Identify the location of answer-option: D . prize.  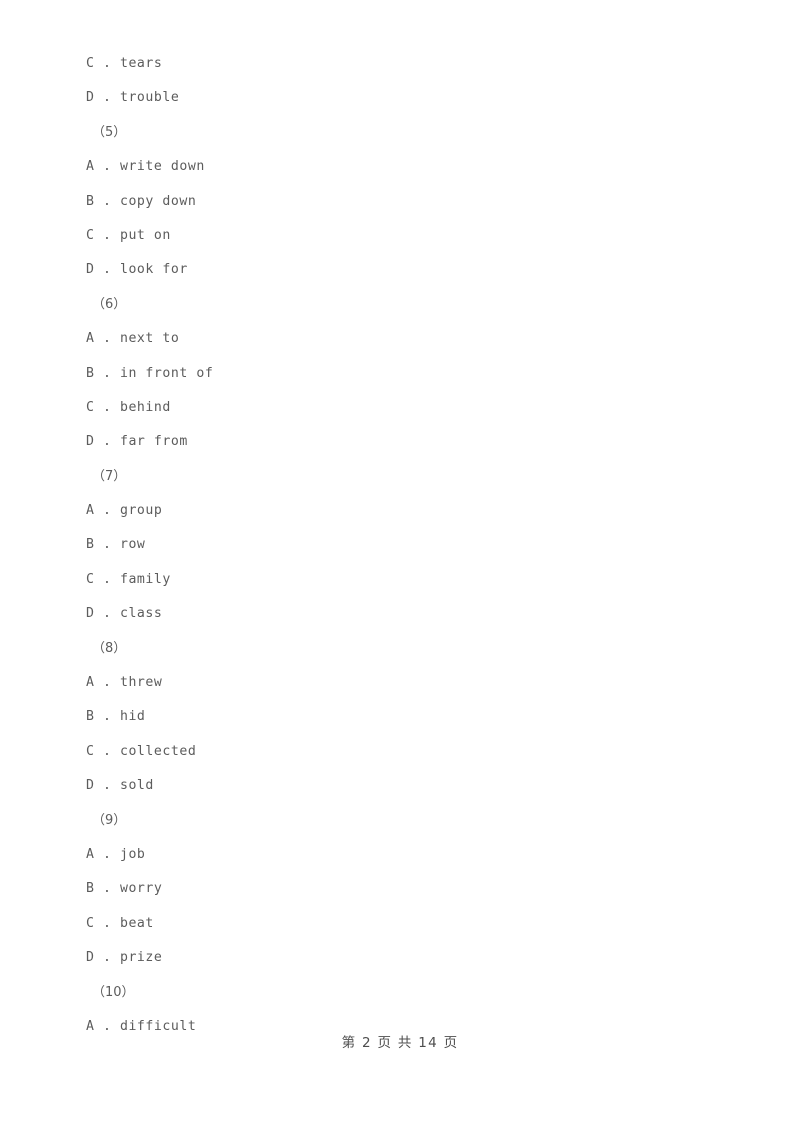
(124, 958).